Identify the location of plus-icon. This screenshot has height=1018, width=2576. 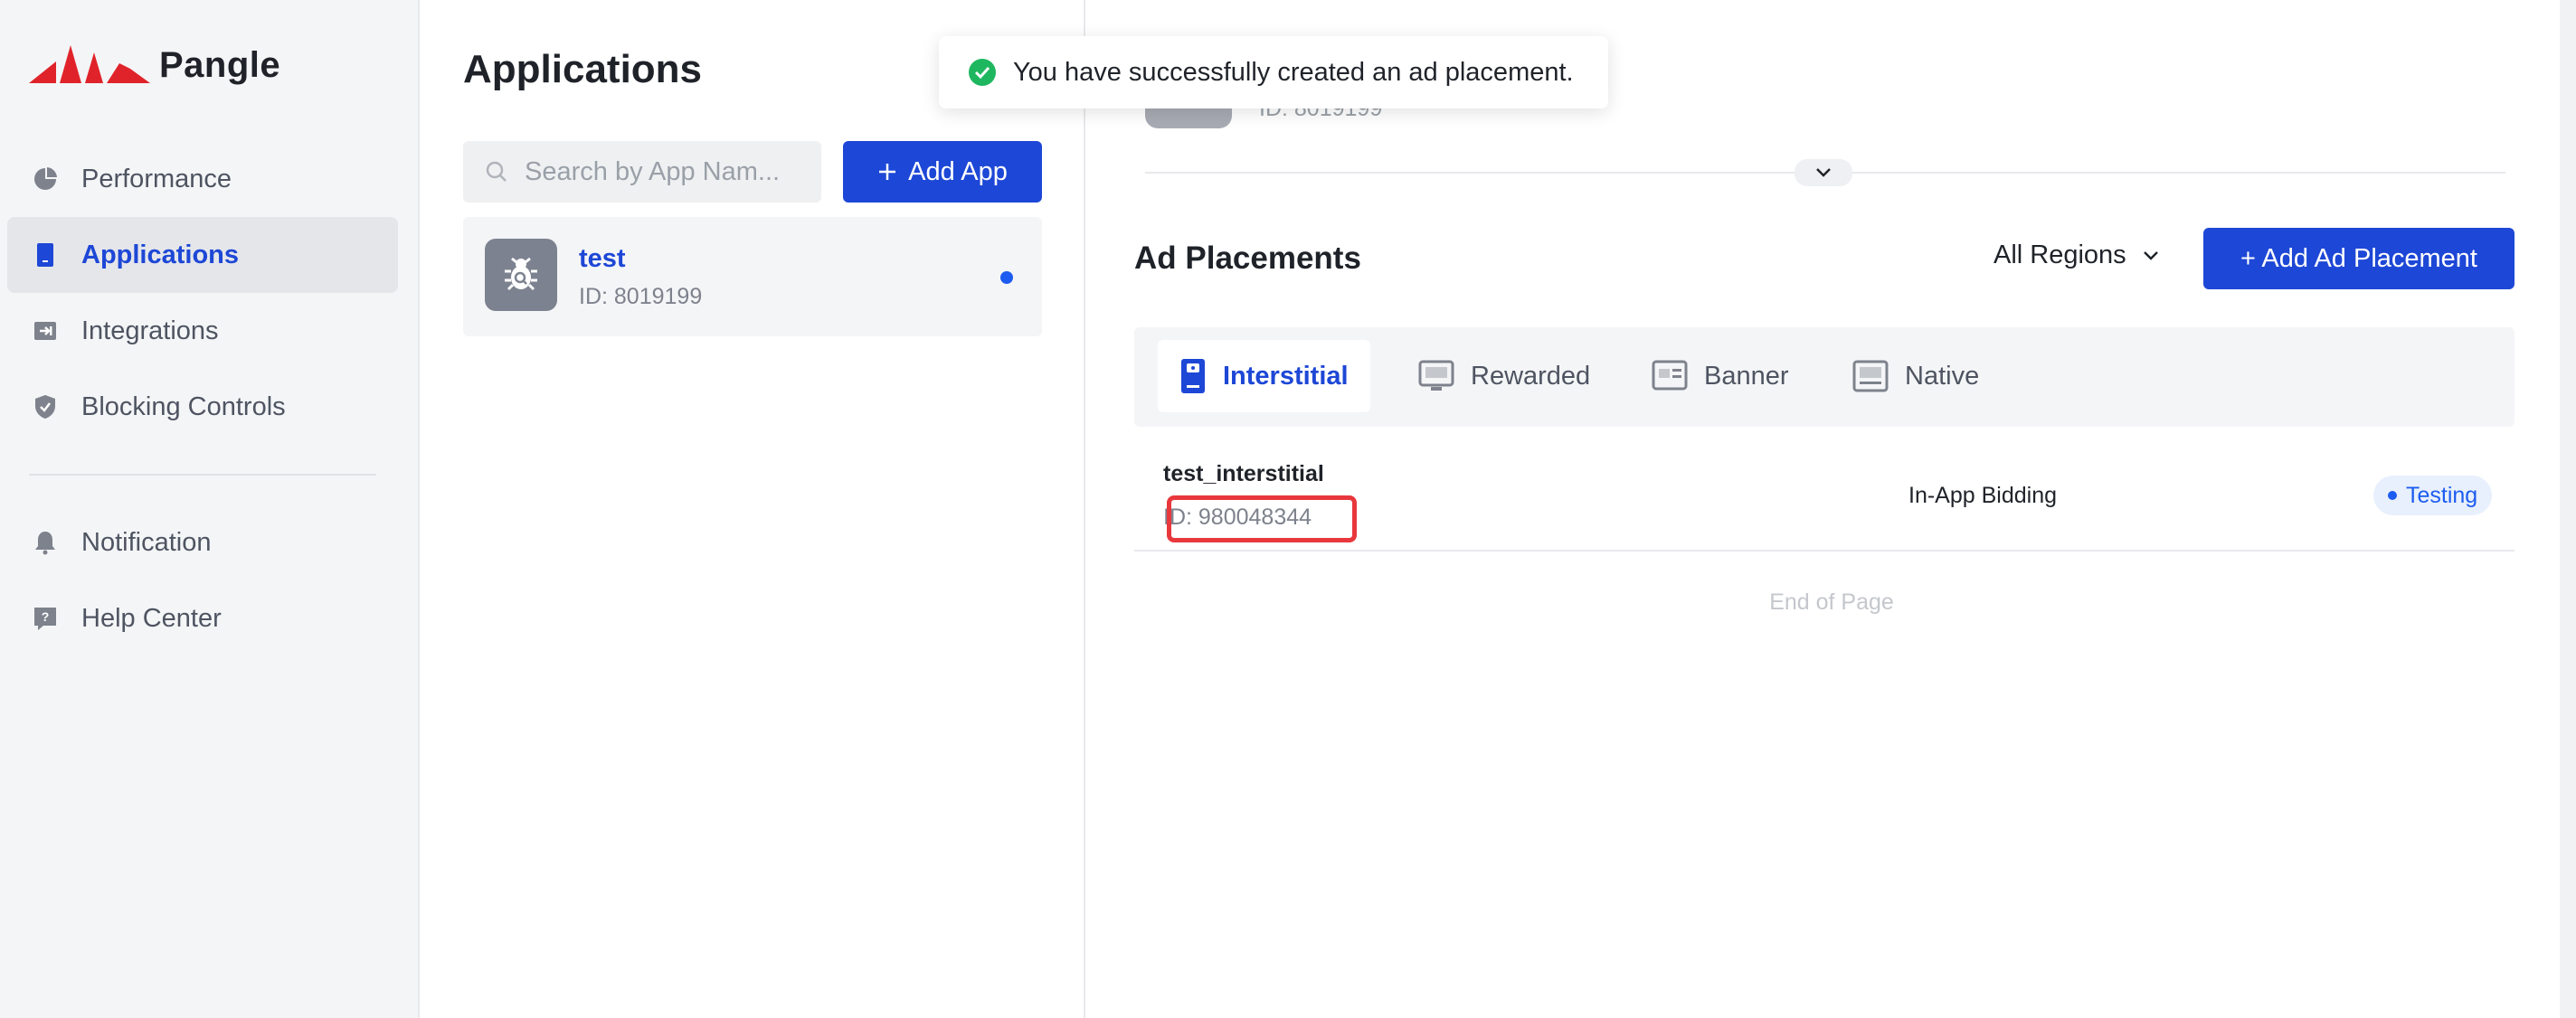
(888, 172).